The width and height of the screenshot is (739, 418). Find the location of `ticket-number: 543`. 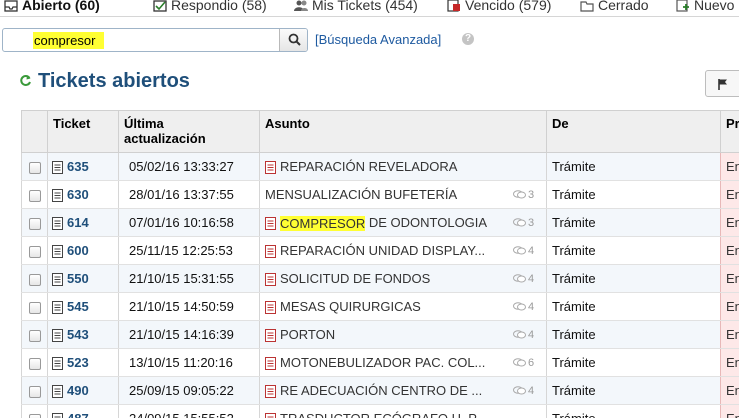

ticket-number: 543 is located at coordinates (78, 335).